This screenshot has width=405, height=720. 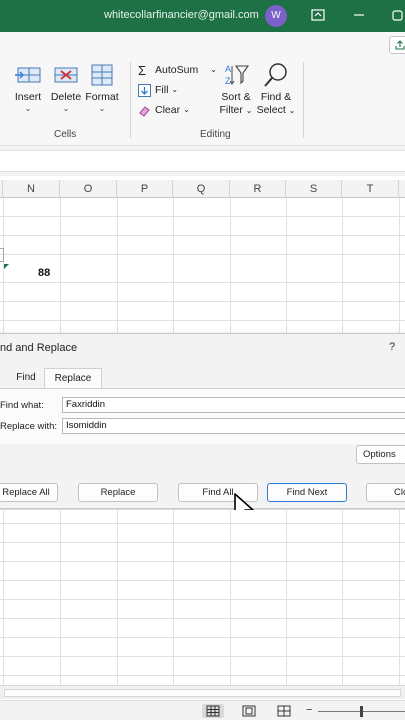 What do you see at coordinates (66, 97) in the screenshot?
I see `delete-label: Delete` at bounding box center [66, 97].